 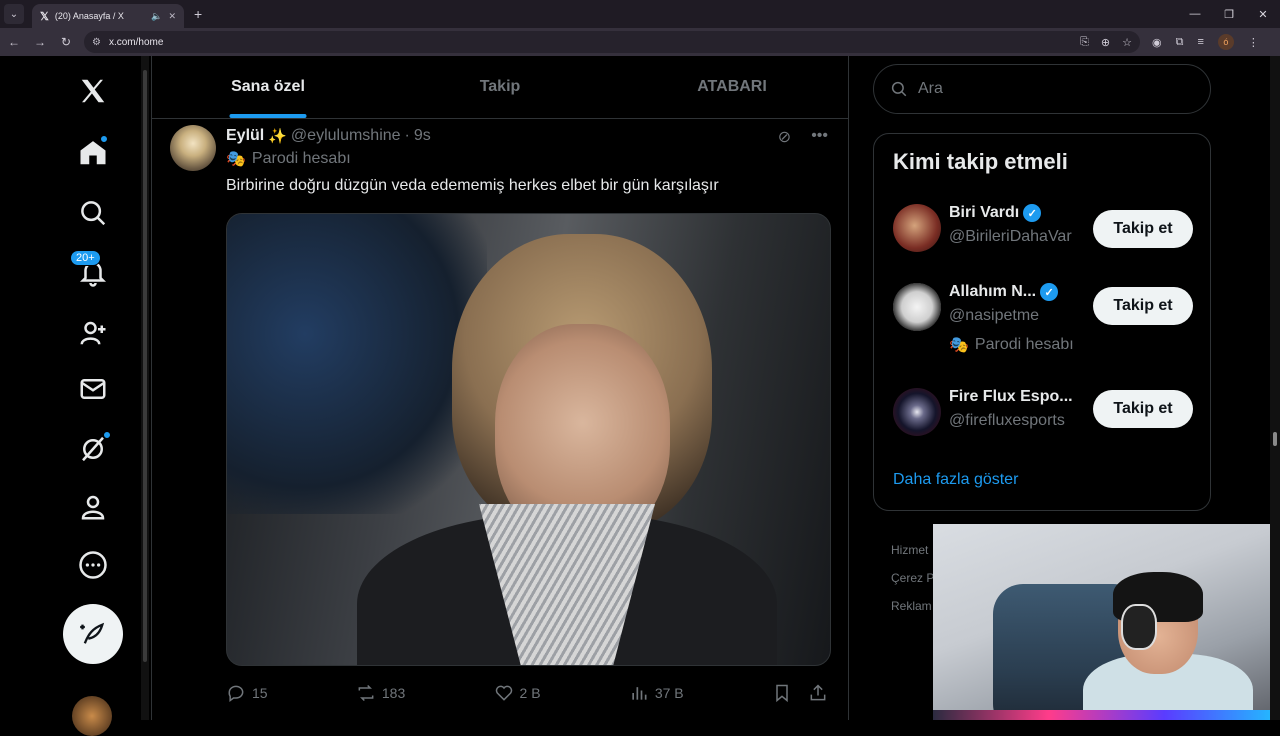 What do you see at coordinates (93, 273) in the screenshot?
I see `notifications-icon: 20+` at bounding box center [93, 273].